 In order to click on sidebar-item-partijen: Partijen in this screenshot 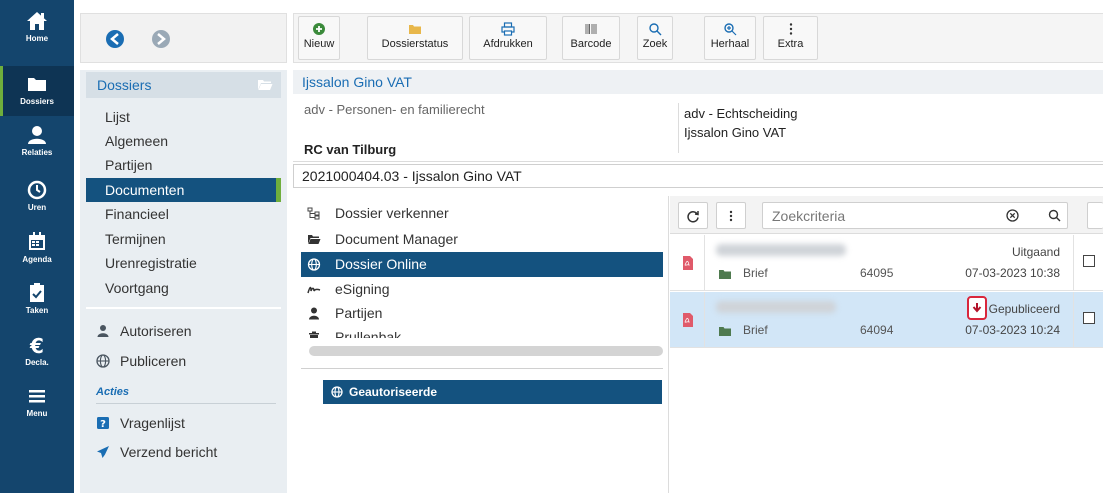, I will do `click(183, 165)`.